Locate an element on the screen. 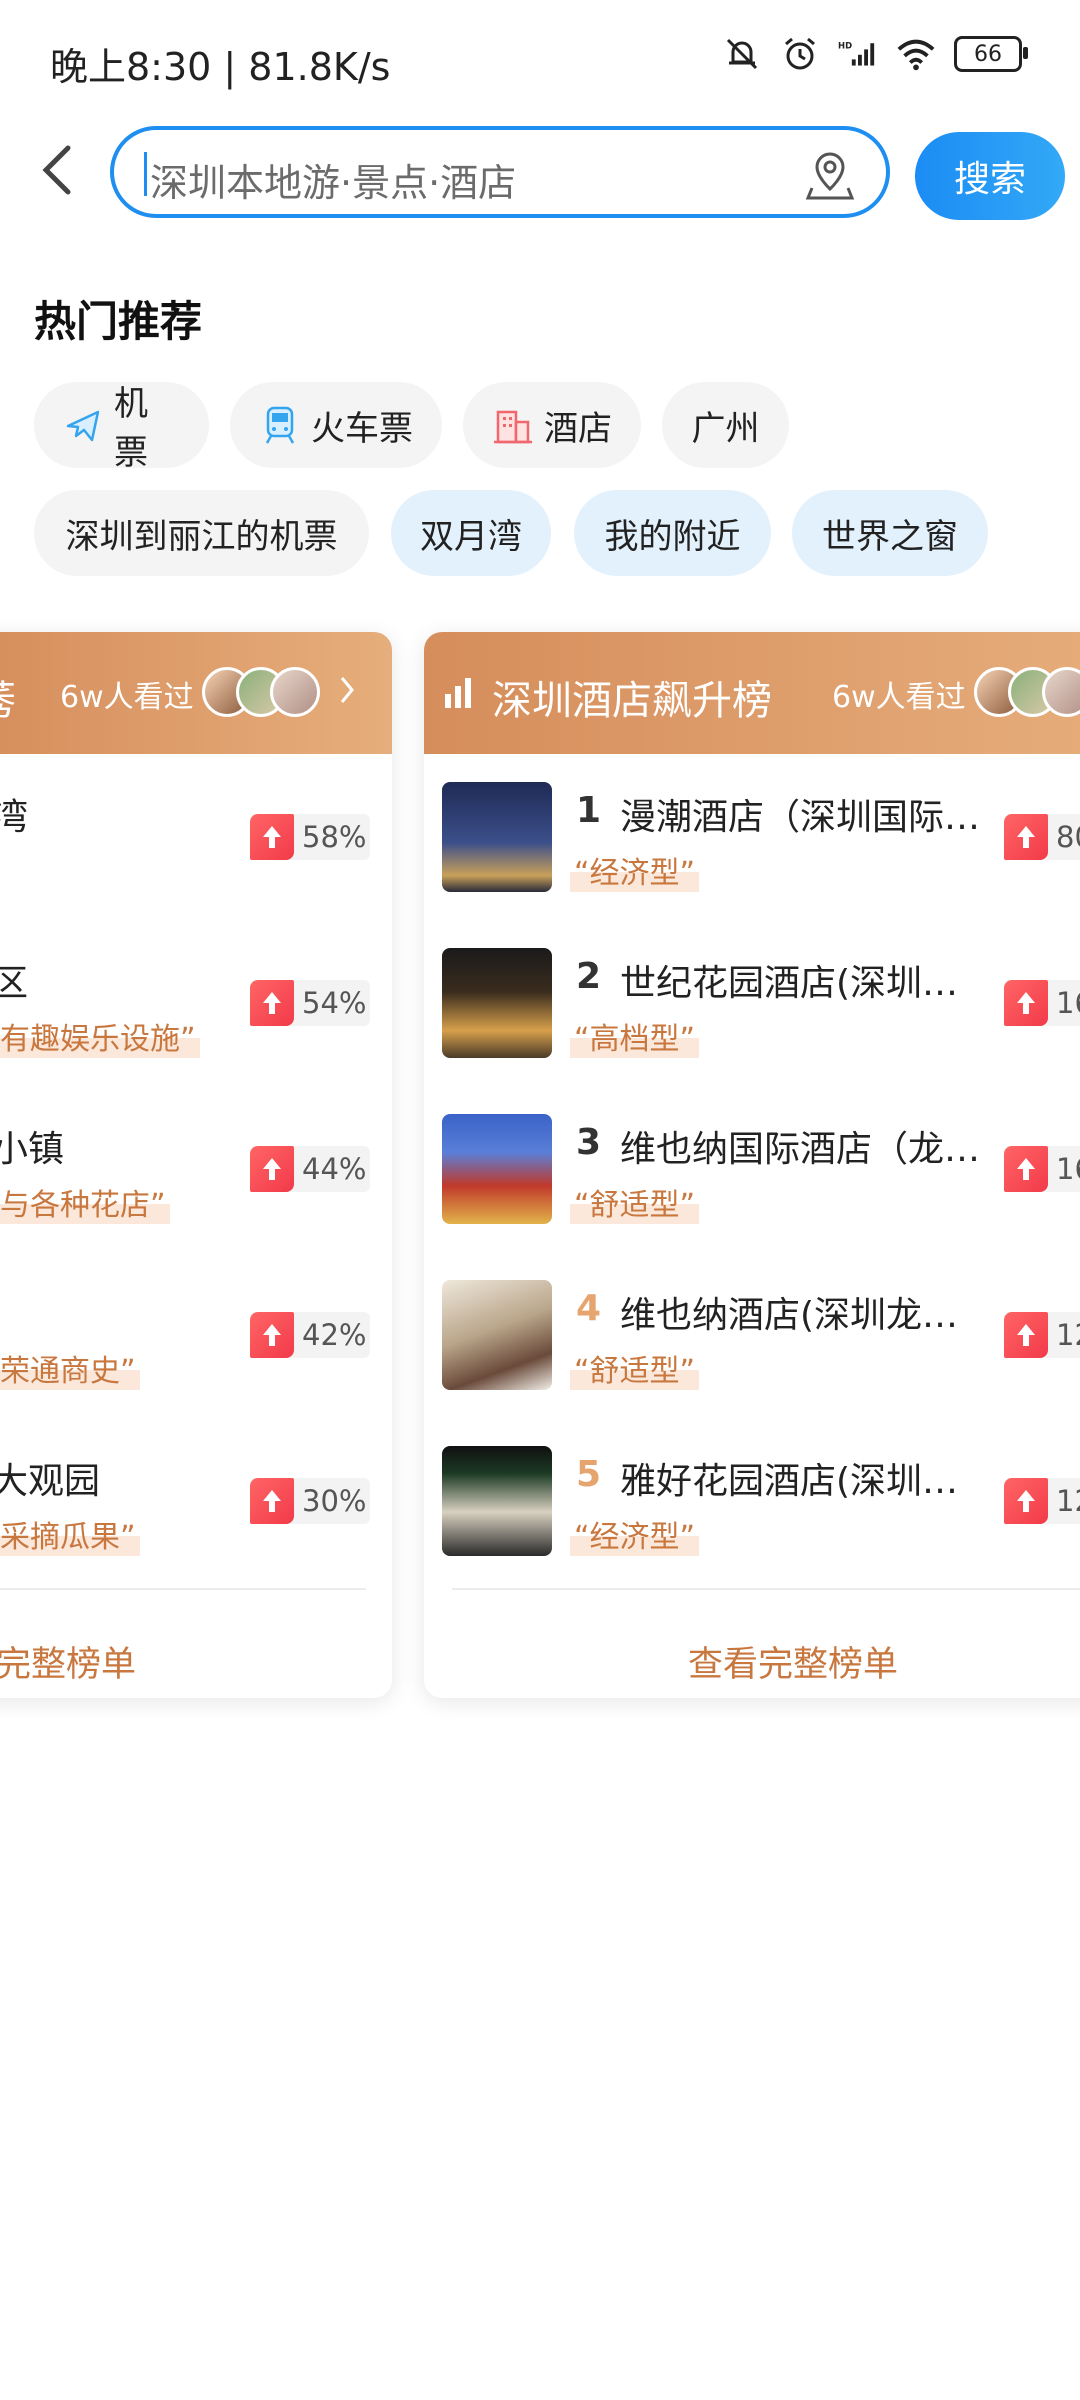 Image resolution: width=1080 pixels, height=2400 pixels. rank-number: 1 is located at coordinates (589, 810).